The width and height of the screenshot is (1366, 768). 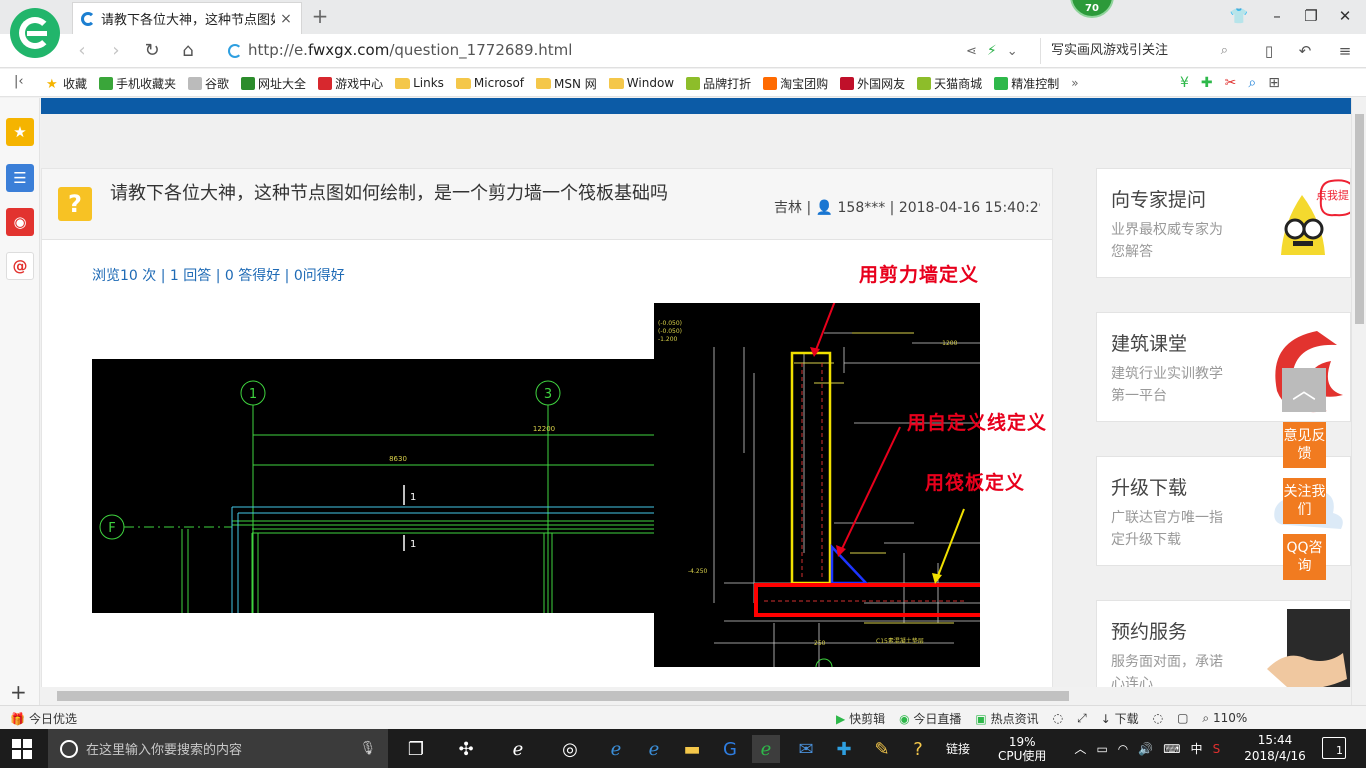 What do you see at coordinates (35, 33) in the screenshot?
I see `browser-logo-icon` at bounding box center [35, 33].